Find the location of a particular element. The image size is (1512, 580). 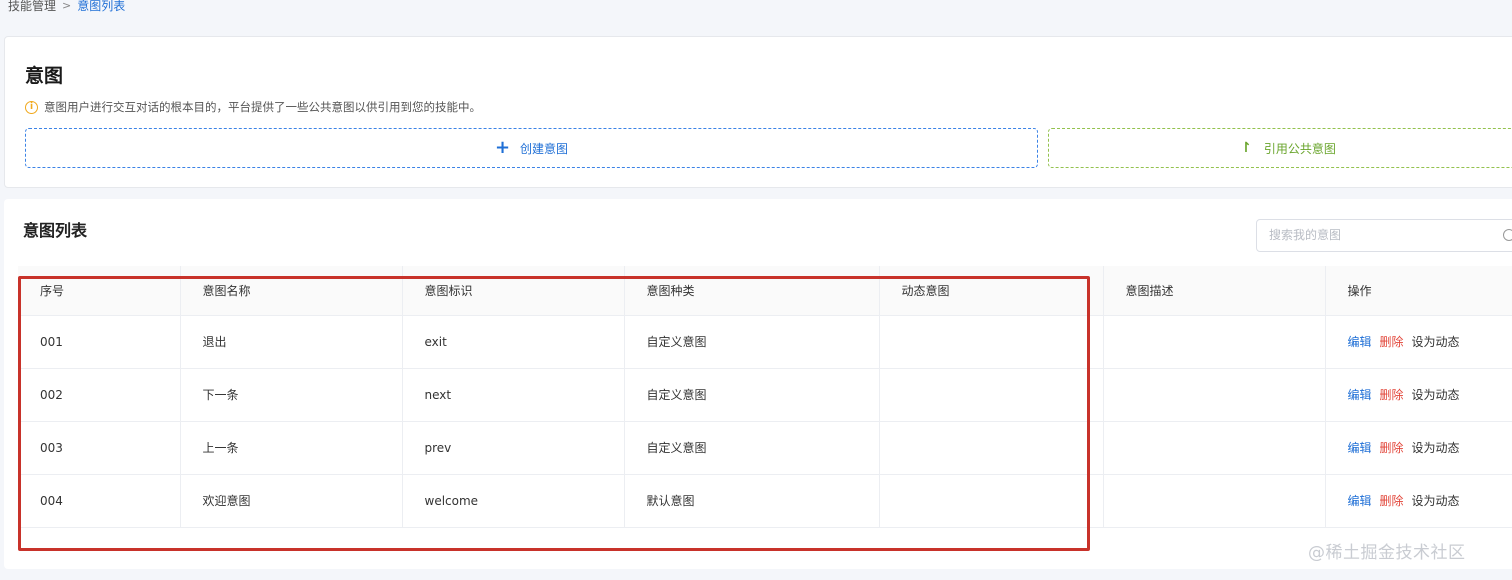

reference-public-intent-button: ↾ 引用公共意图 is located at coordinates (1280, 148).